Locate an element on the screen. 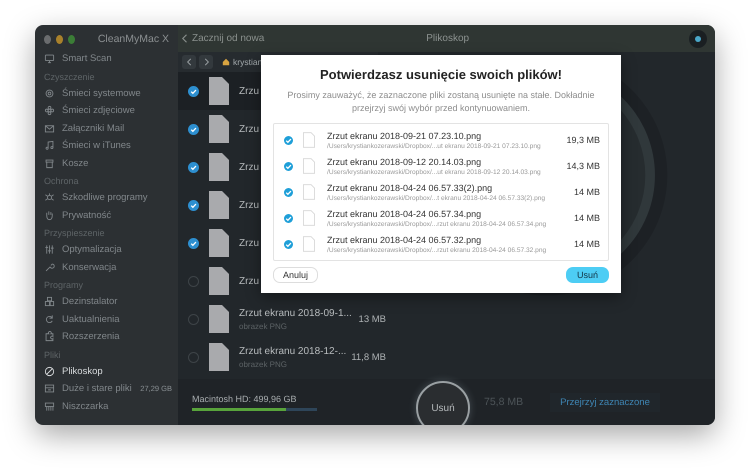 The height and width of the screenshot is (472, 750). file-size: 13 MB is located at coordinates (372, 319).